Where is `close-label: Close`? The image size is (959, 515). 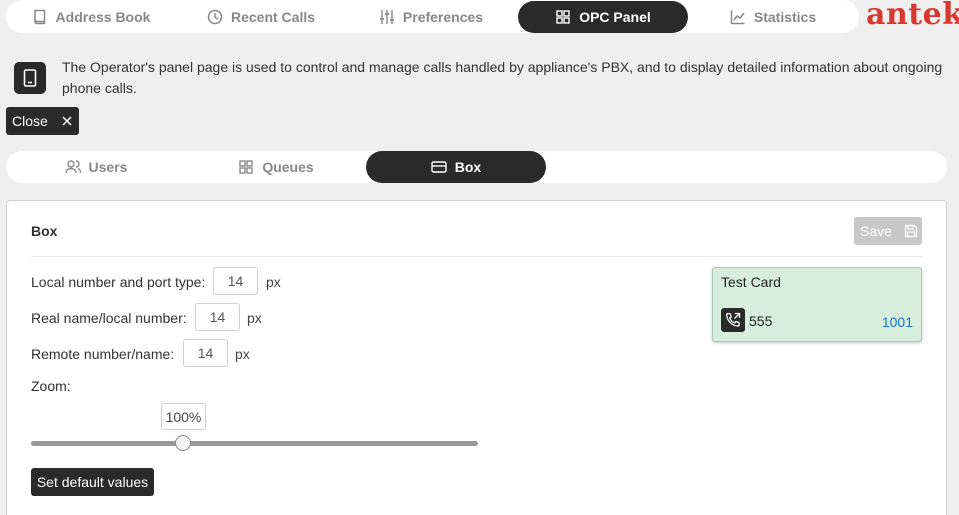 close-label: Close is located at coordinates (30, 121).